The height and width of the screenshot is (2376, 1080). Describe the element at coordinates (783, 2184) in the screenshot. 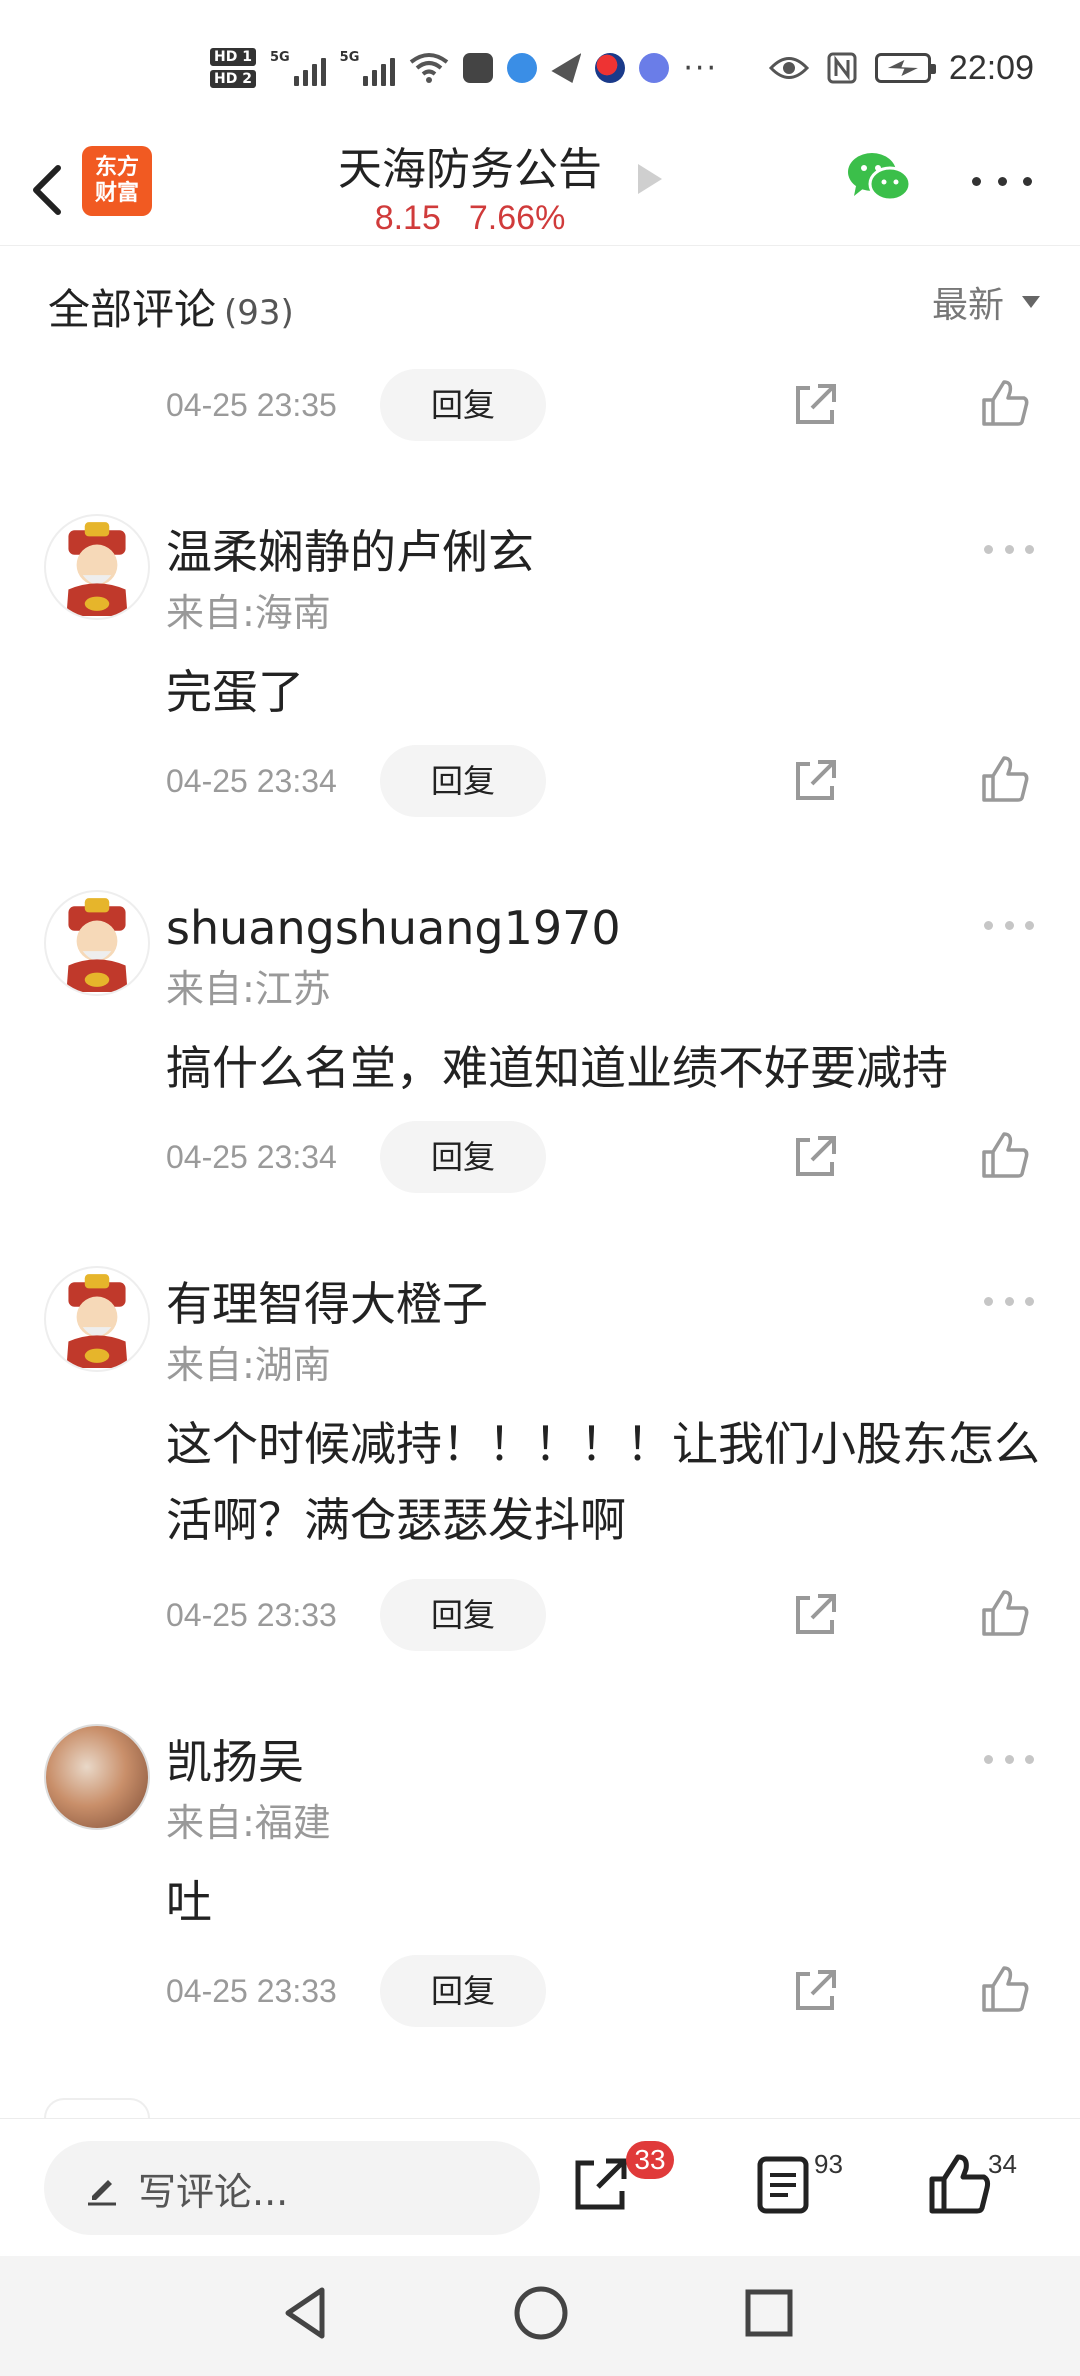

I see `comments-list-button` at that location.